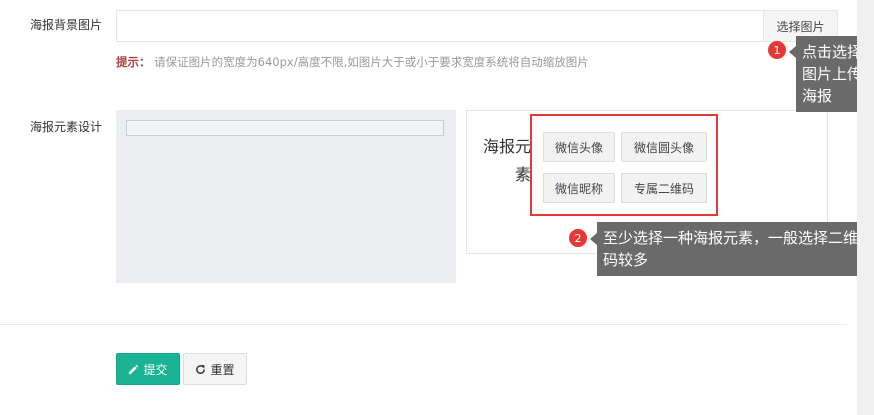 This screenshot has width=874, height=415. Describe the element at coordinates (624, 165) in the screenshot. I see `elements-highlight-frame` at that location.